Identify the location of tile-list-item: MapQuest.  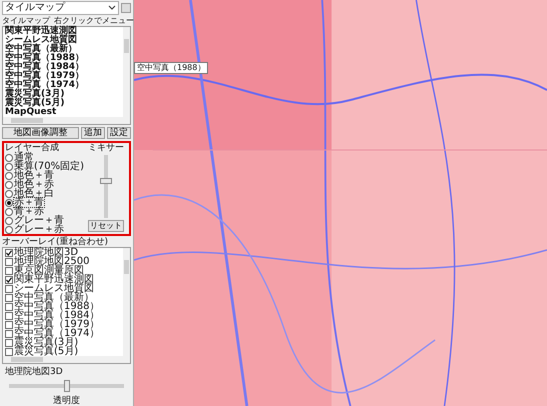
(64, 112).